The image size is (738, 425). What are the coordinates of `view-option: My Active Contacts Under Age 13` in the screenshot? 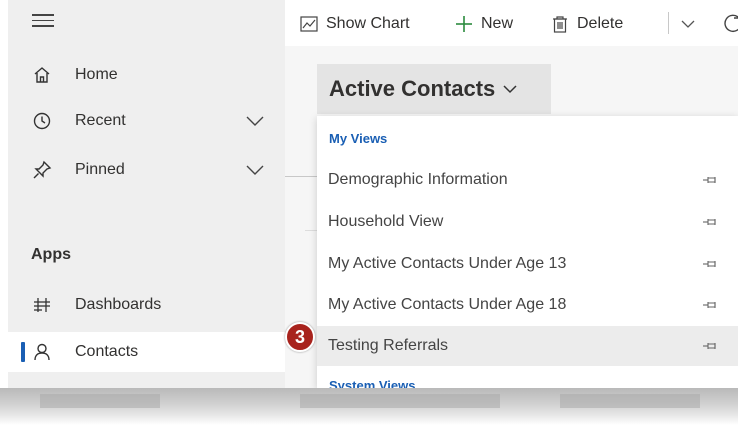 It's located at (527, 264).